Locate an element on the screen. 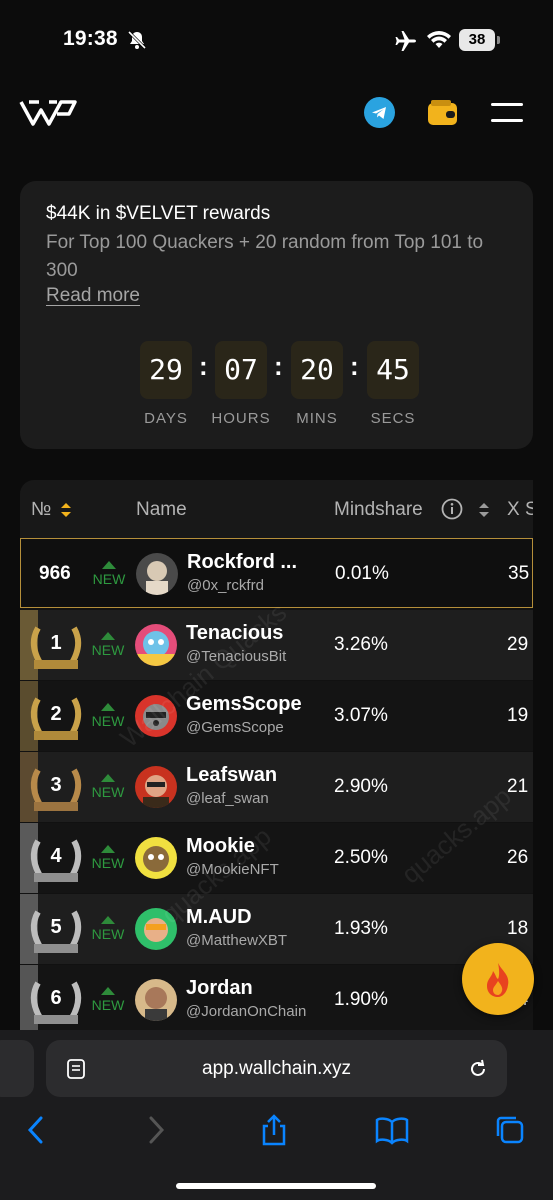 The width and height of the screenshot is (553, 1200). countdown-secs-label: SECS is located at coordinates (393, 418).